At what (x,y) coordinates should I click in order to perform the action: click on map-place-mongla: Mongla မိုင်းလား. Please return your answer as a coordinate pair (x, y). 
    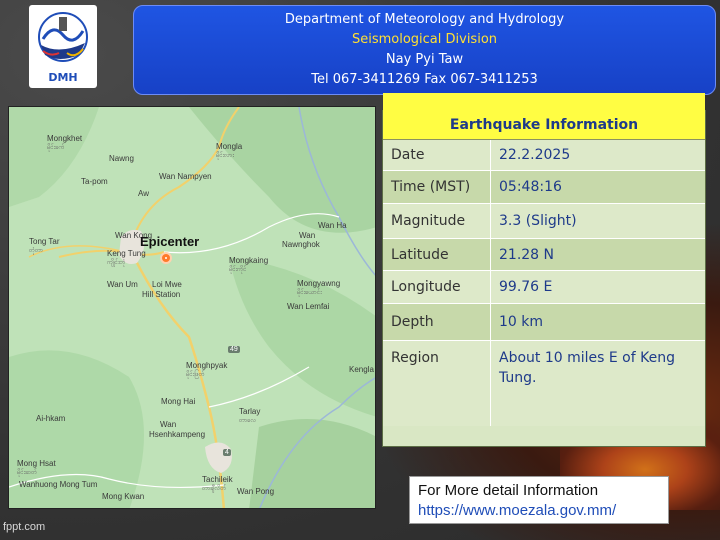
    Looking at the image, I should click on (229, 150).